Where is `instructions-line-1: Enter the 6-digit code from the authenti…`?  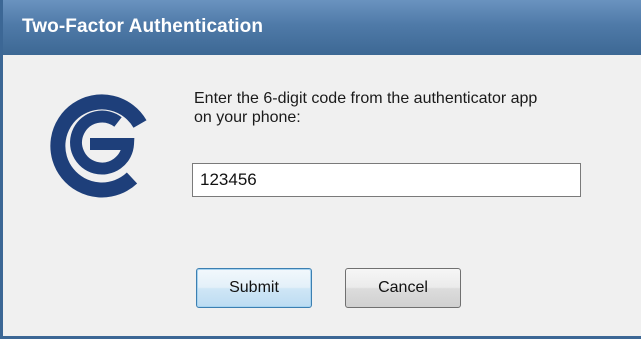
instructions-line-1: Enter the 6-digit code from the authenti… is located at coordinates (366, 98).